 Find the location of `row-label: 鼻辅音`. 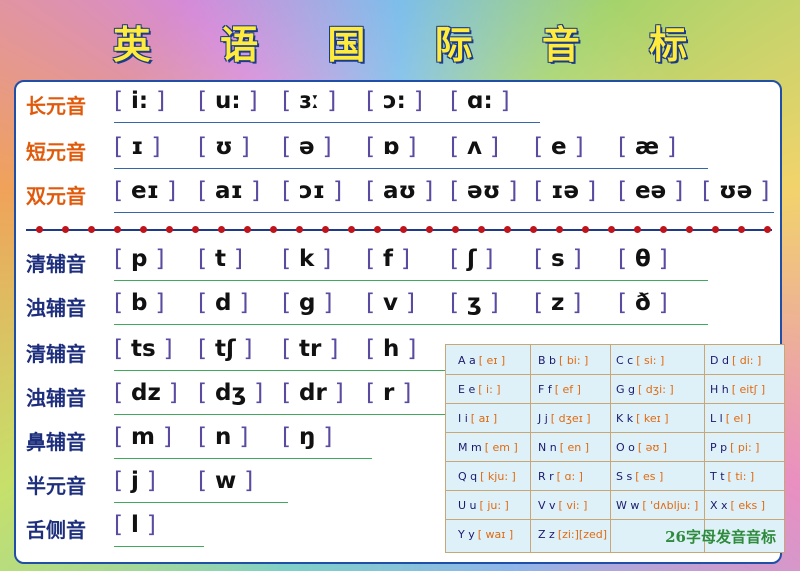

row-label: 鼻辅音 is located at coordinates (56, 442).